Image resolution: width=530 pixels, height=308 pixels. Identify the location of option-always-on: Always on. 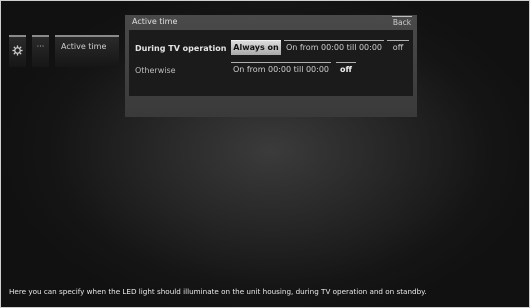
(256, 47).